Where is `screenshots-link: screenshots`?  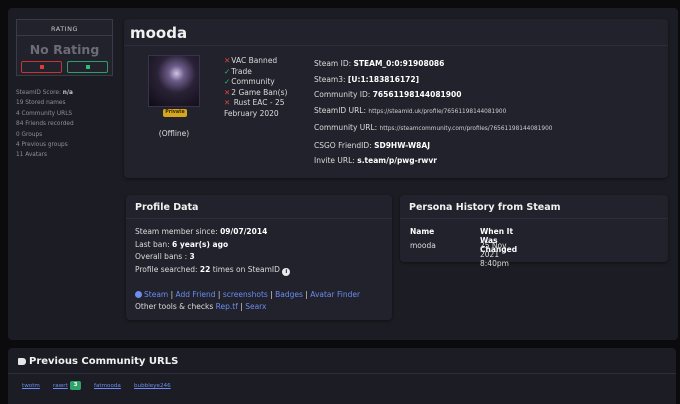
screenshots-link: screenshots is located at coordinates (245, 294).